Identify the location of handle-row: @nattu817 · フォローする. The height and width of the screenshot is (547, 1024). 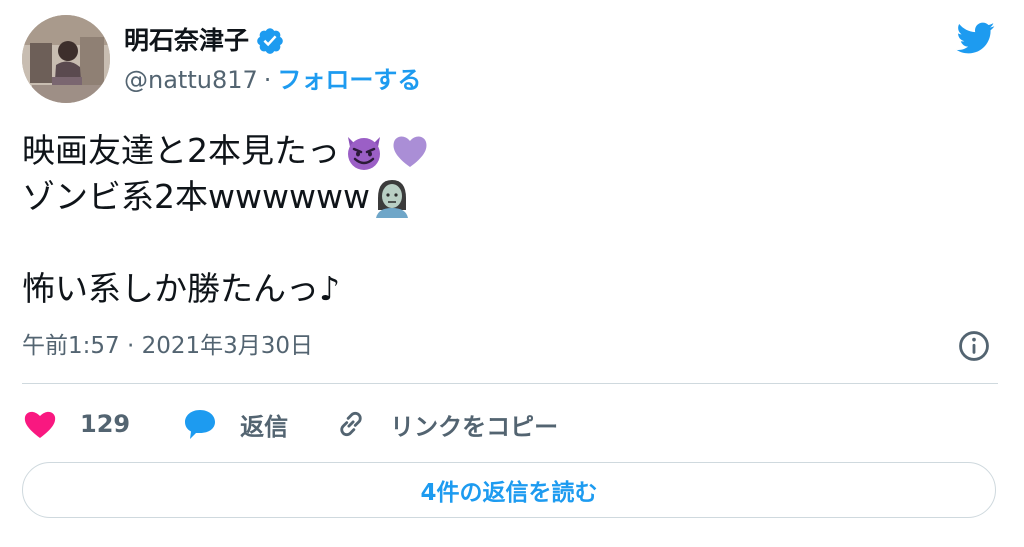
(272, 80).